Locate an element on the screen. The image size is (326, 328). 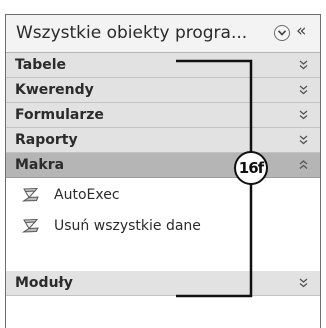
group-kwerendy: Kwerendy is located at coordinates (163, 90).